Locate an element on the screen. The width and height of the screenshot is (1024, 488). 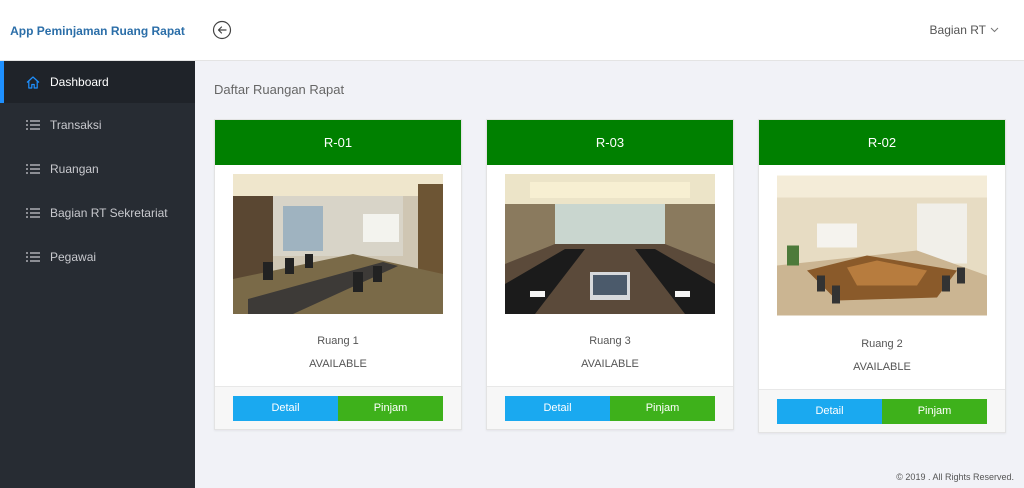
back-button is located at coordinates (222, 30).